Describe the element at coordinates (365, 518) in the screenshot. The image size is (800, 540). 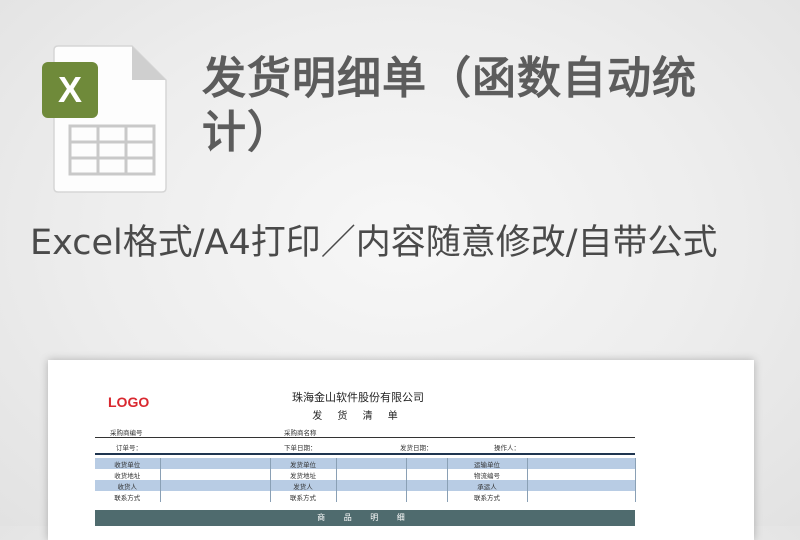
I see `product-details-header: 商 品 明 细` at that location.